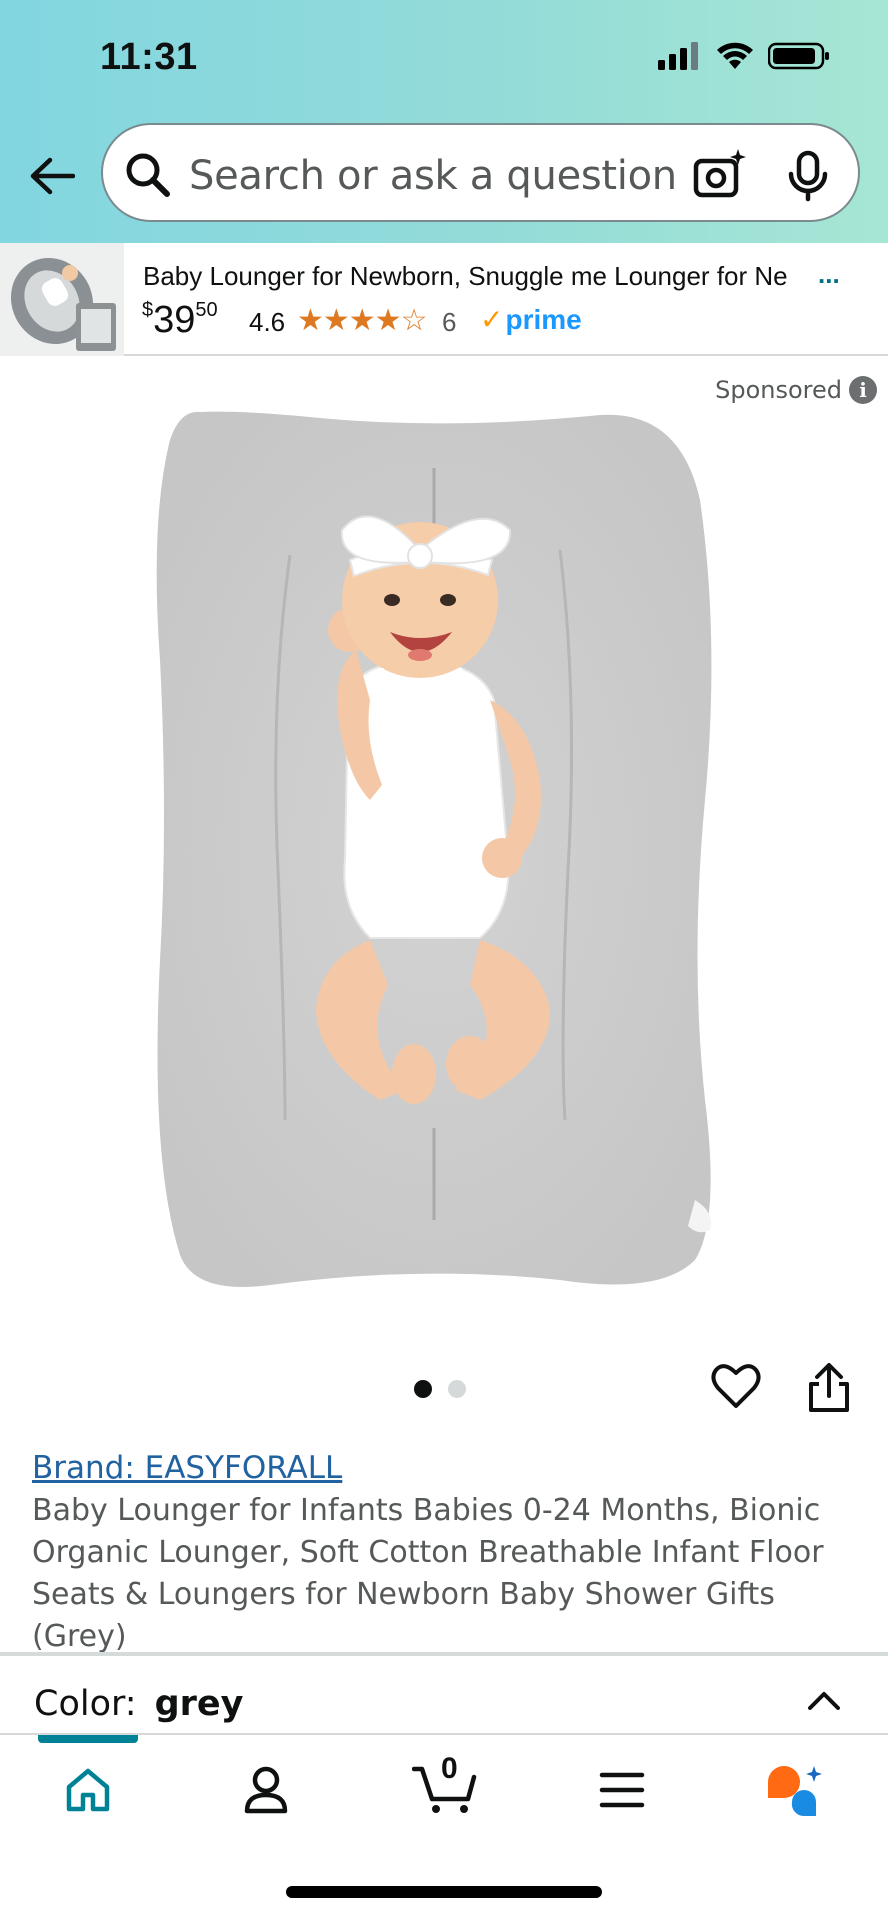  Describe the element at coordinates (449, 322) in the screenshot. I see `ad-review-count: 6` at that location.